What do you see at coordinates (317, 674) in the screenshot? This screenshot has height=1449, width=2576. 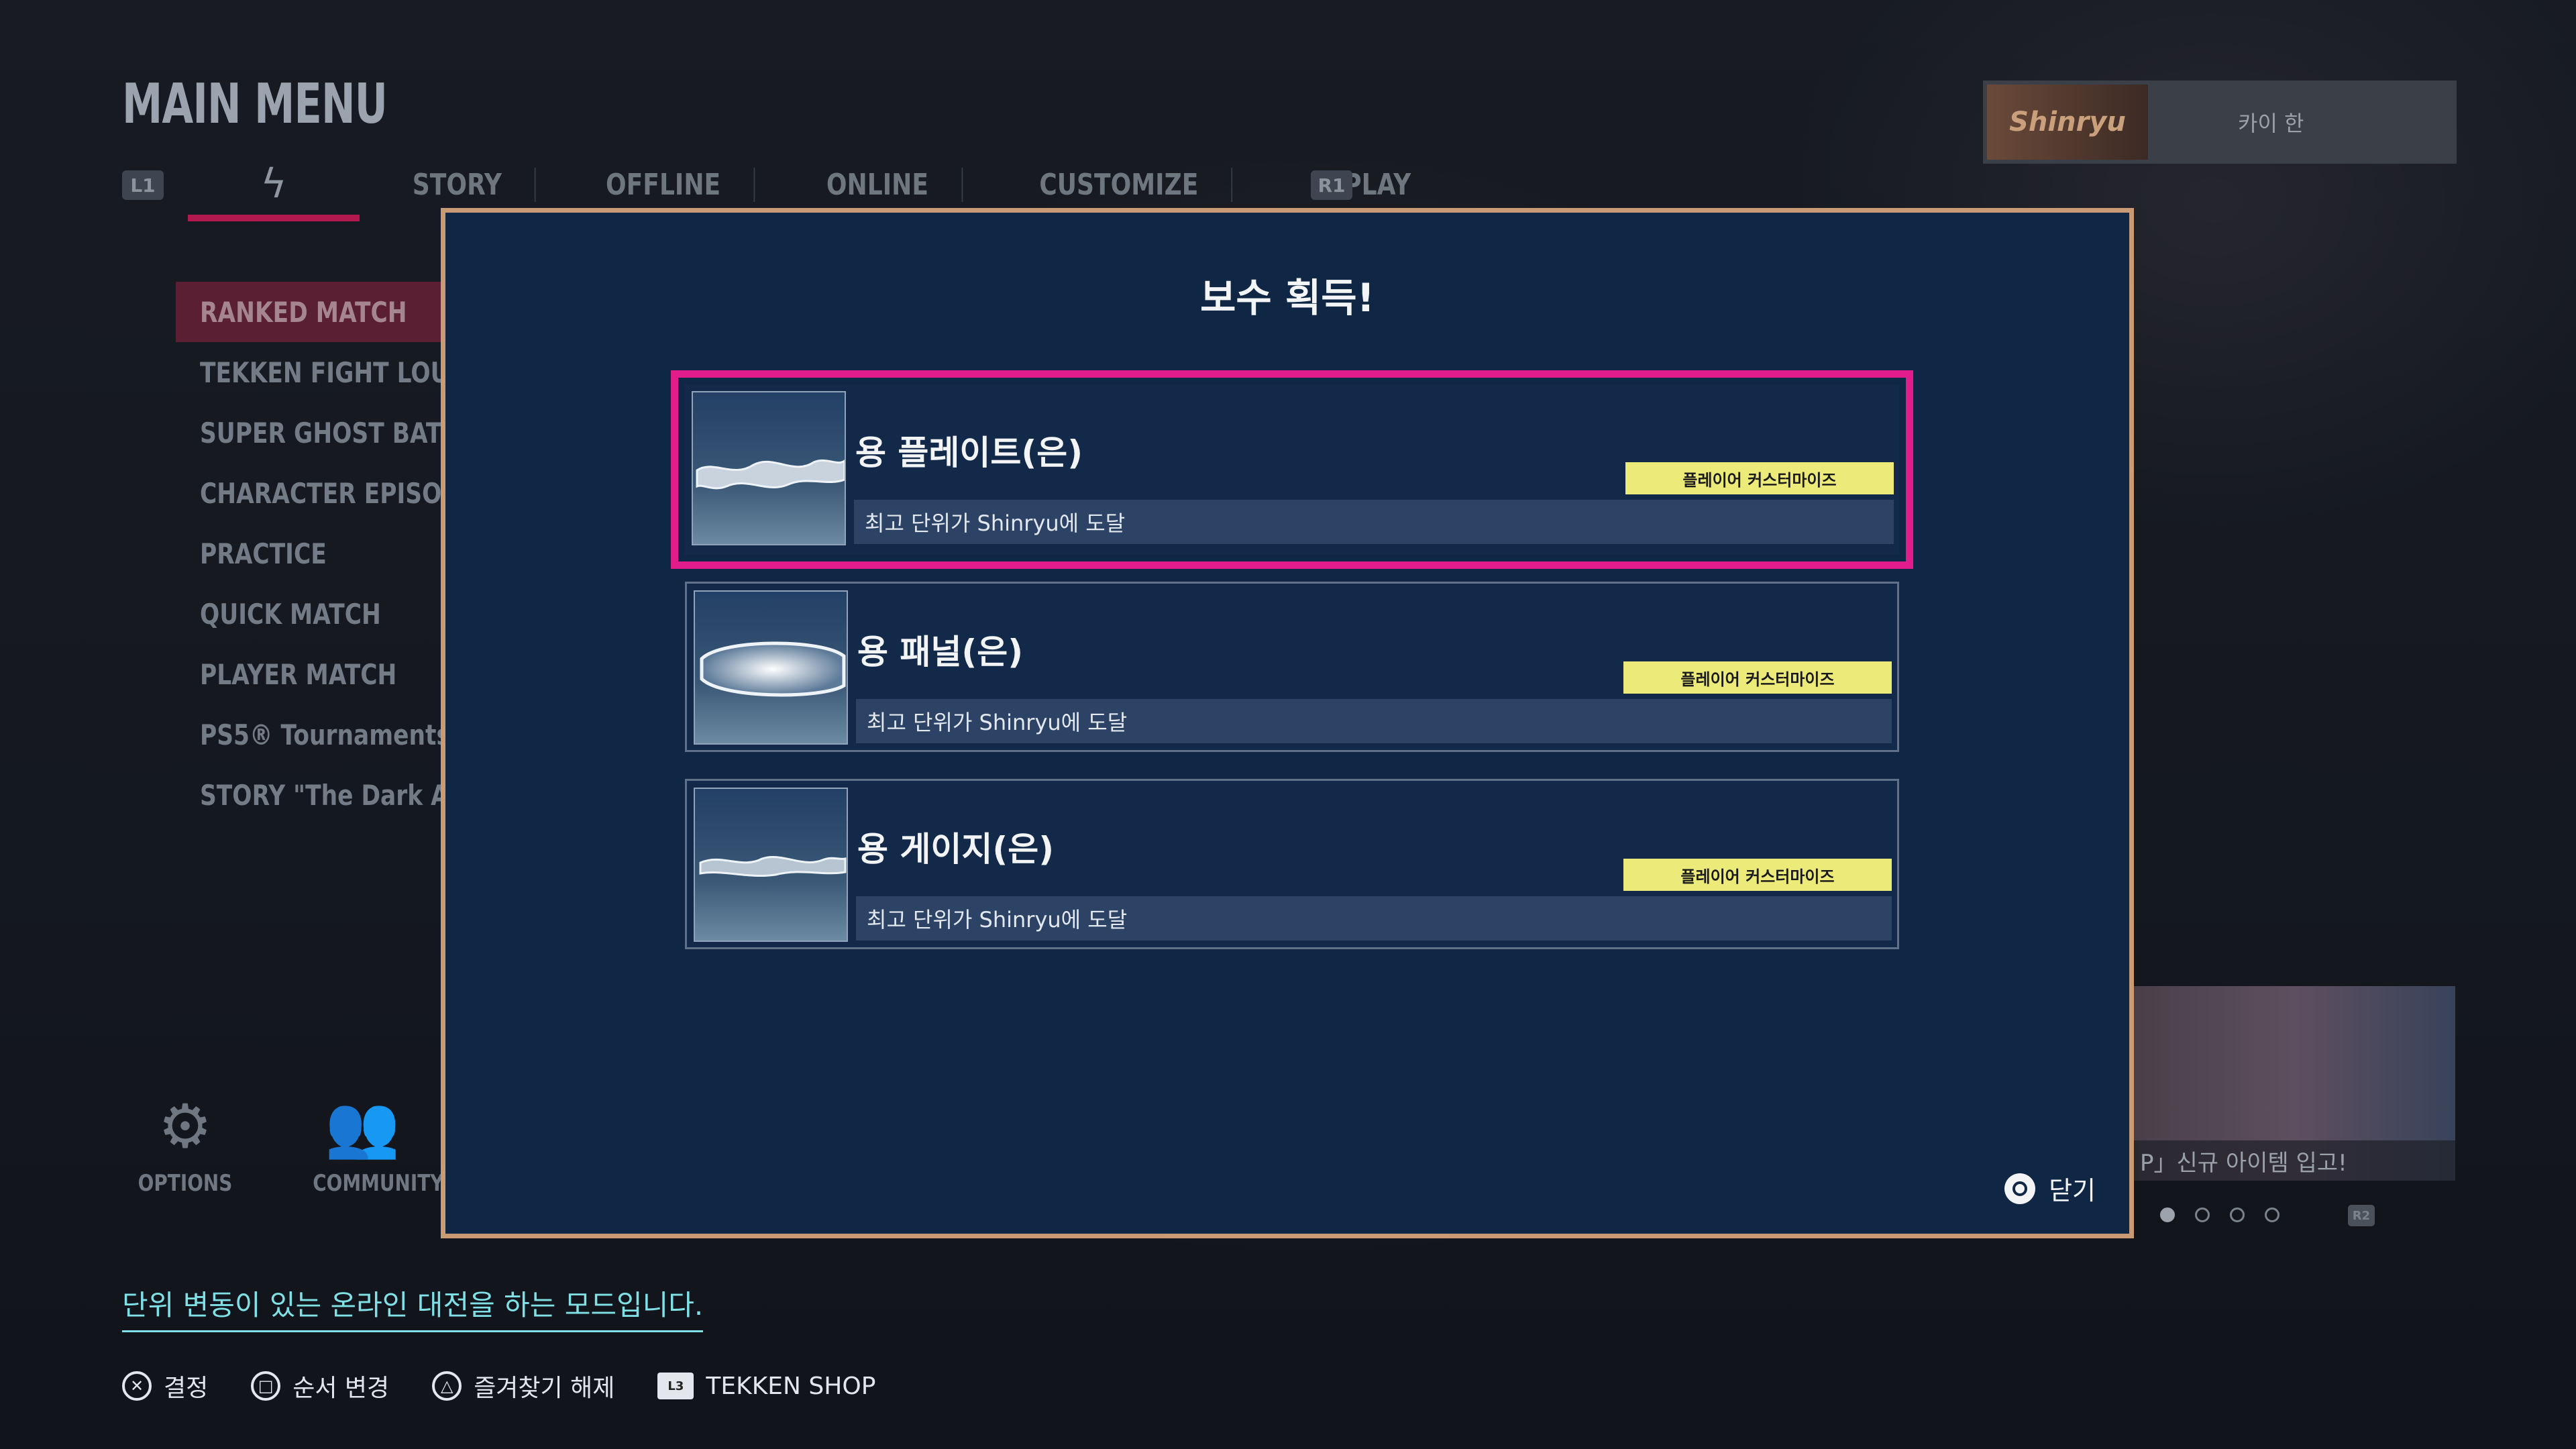 I see `menu-item-player-match: PLAYER MATCH` at bounding box center [317, 674].